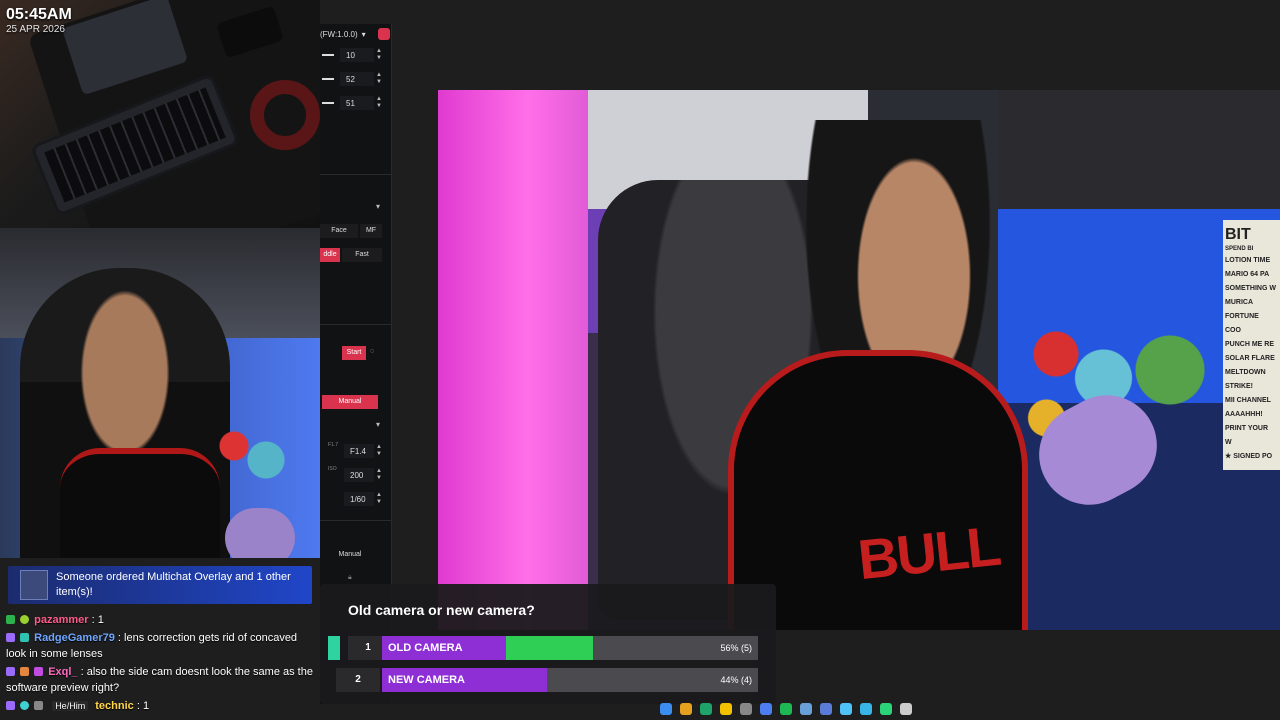 This screenshot has width=1280, height=720. What do you see at coordinates (1248, 260) in the screenshot?
I see `sign-item: LOTION TIME` at bounding box center [1248, 260].